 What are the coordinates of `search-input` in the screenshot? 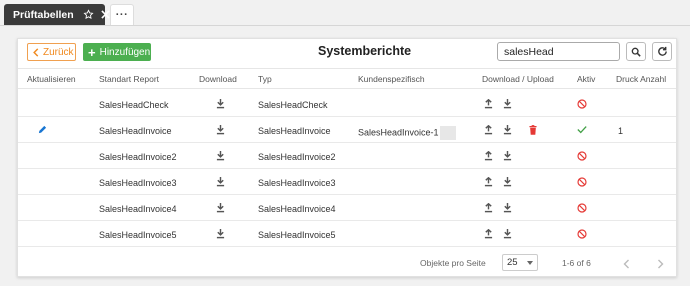 It's located at (558, 51).